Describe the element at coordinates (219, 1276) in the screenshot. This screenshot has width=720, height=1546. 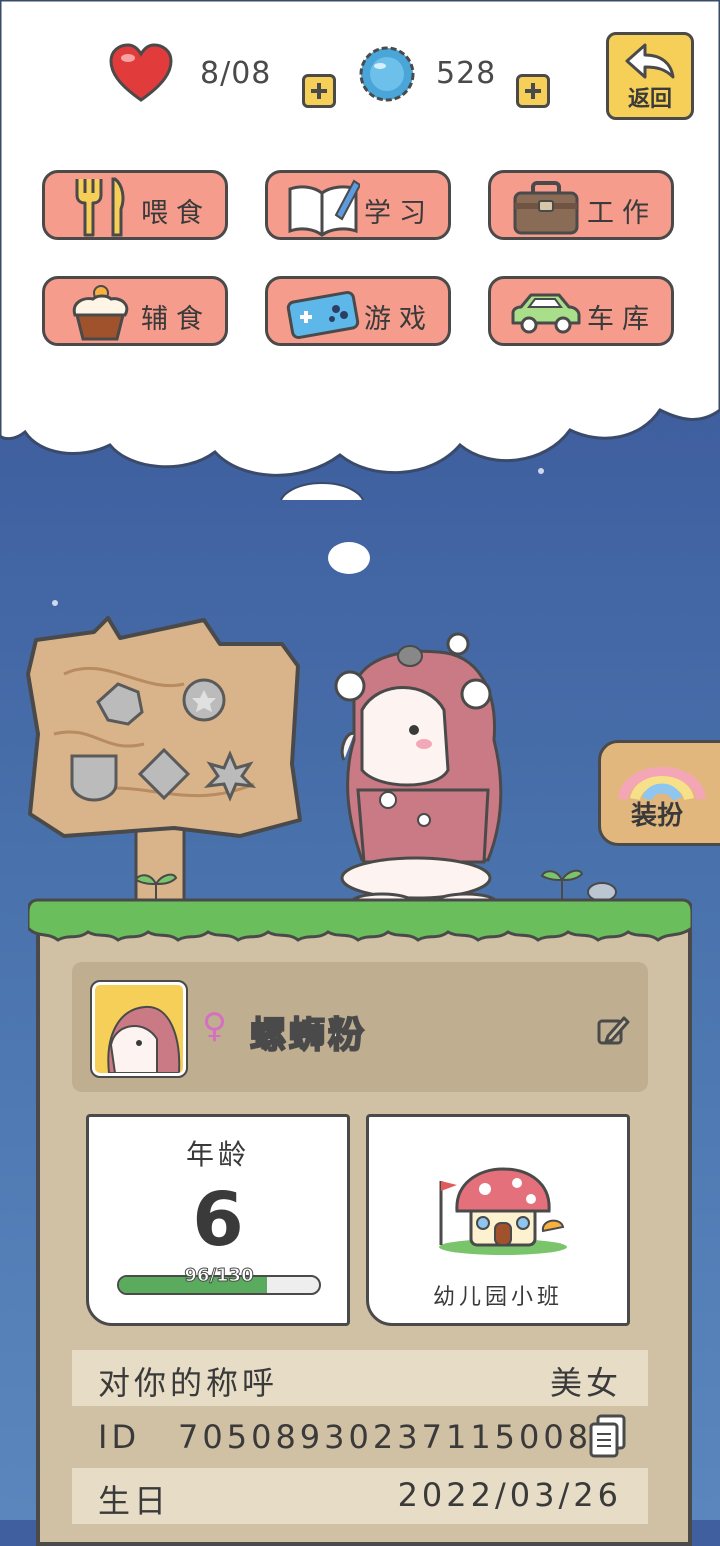
I see `growth-progress-text: 96/130` at that location.